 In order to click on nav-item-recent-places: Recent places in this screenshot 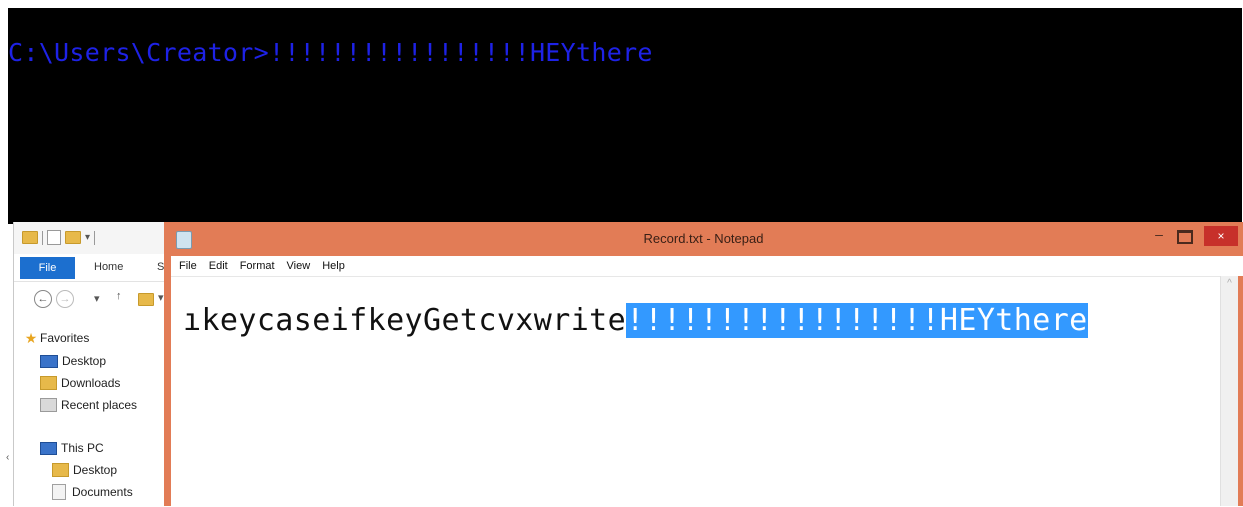, I will do `click(88, 405)`.